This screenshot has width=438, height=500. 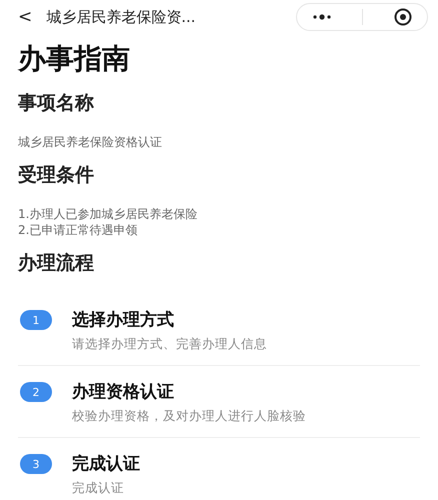 I want to click on step-number: 1, so click(x=36, y=320).